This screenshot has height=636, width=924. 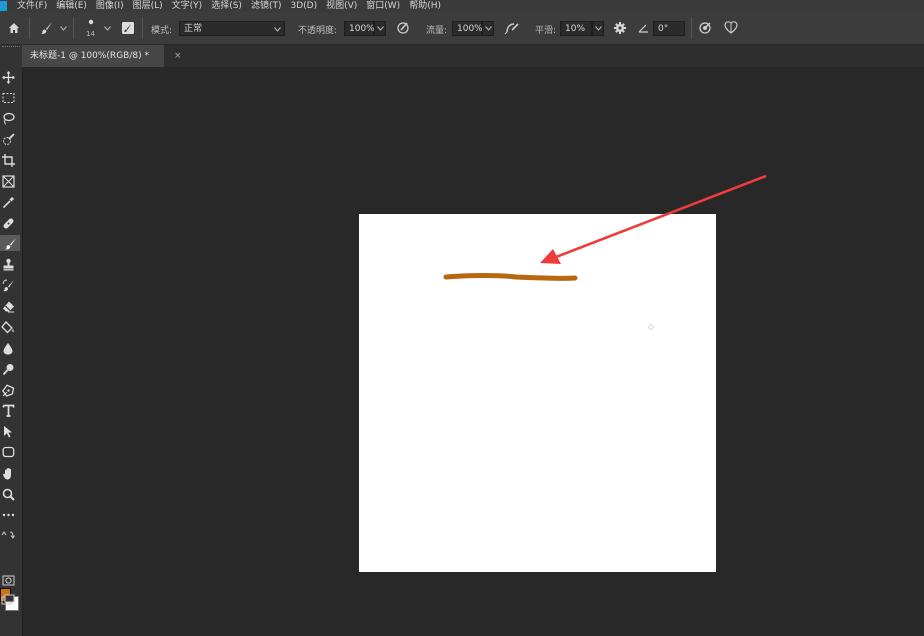 I want to click on photoshop-logo-icon, so click(x=3, y=6).